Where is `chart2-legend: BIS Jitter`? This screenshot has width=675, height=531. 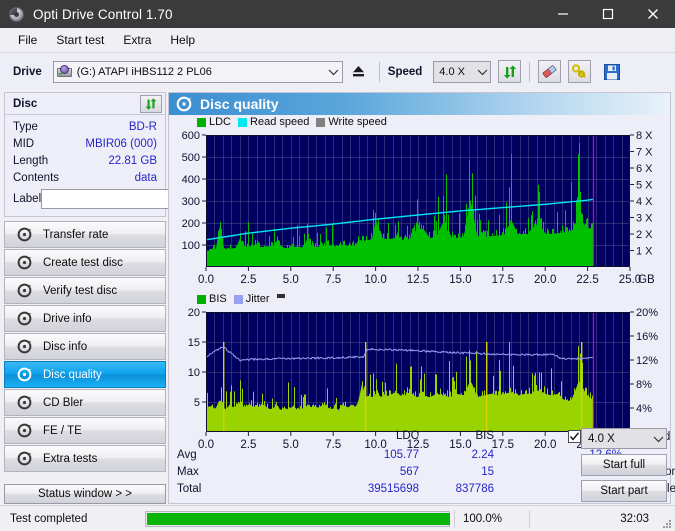 chart2-legend: BIS Jitter is located at coordinates (419, 299).